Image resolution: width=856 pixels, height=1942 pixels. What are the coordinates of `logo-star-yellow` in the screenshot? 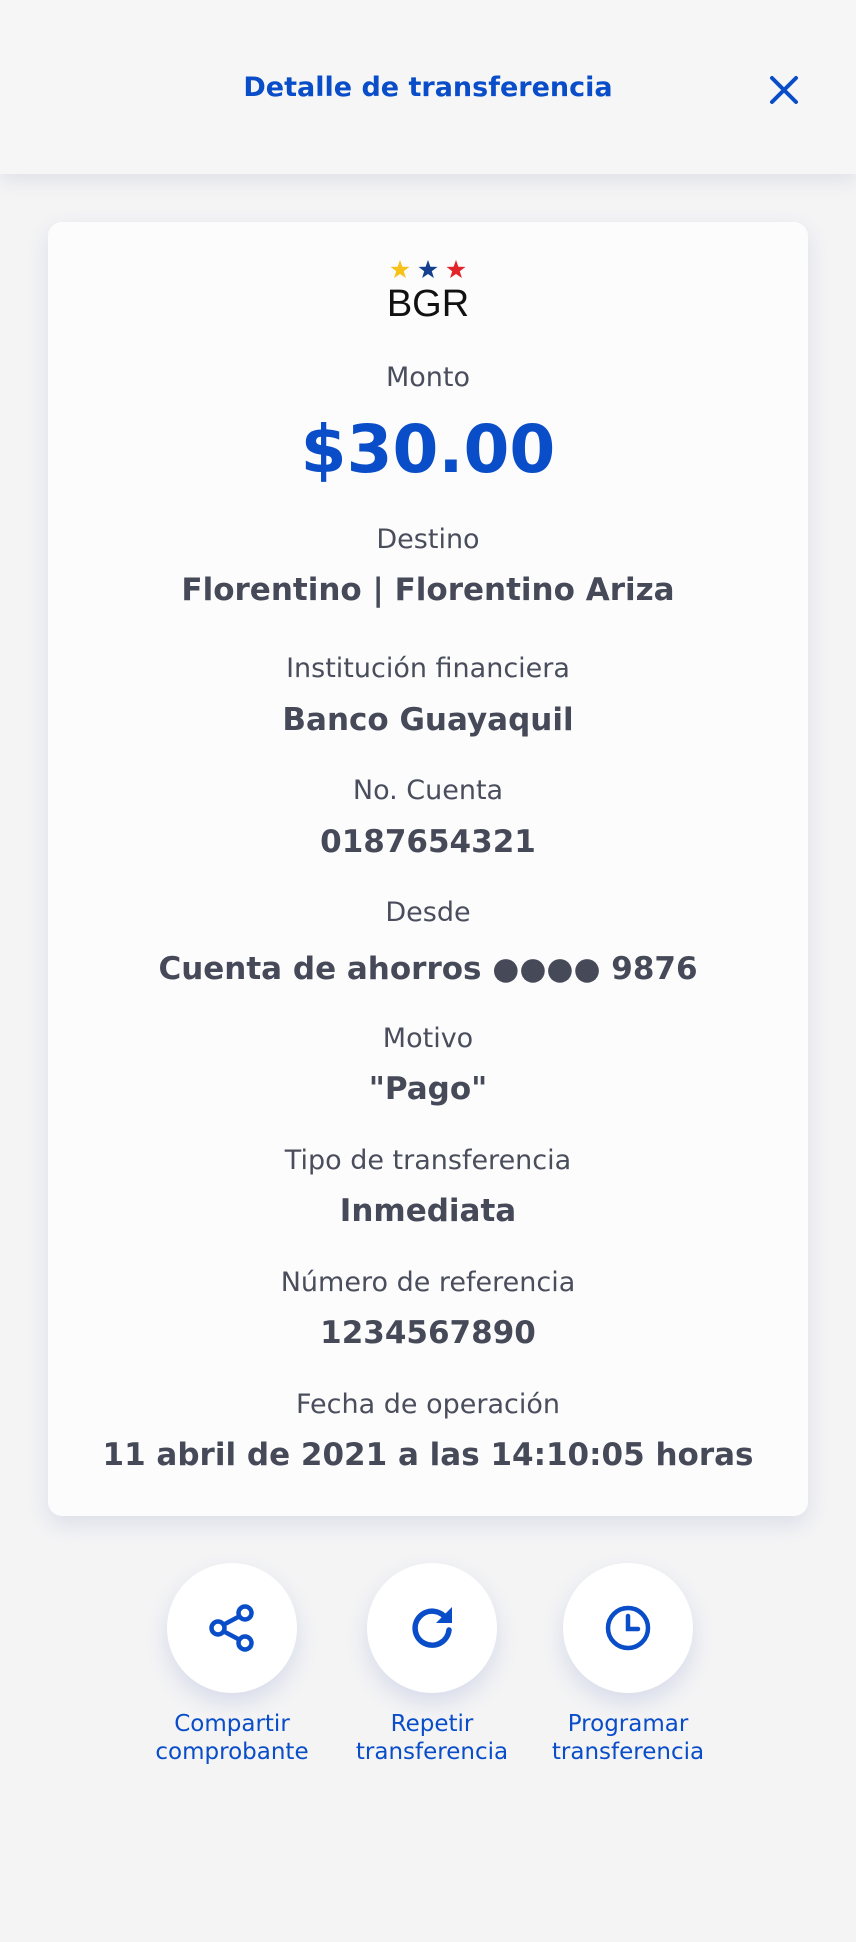 It's located at (400, 269).